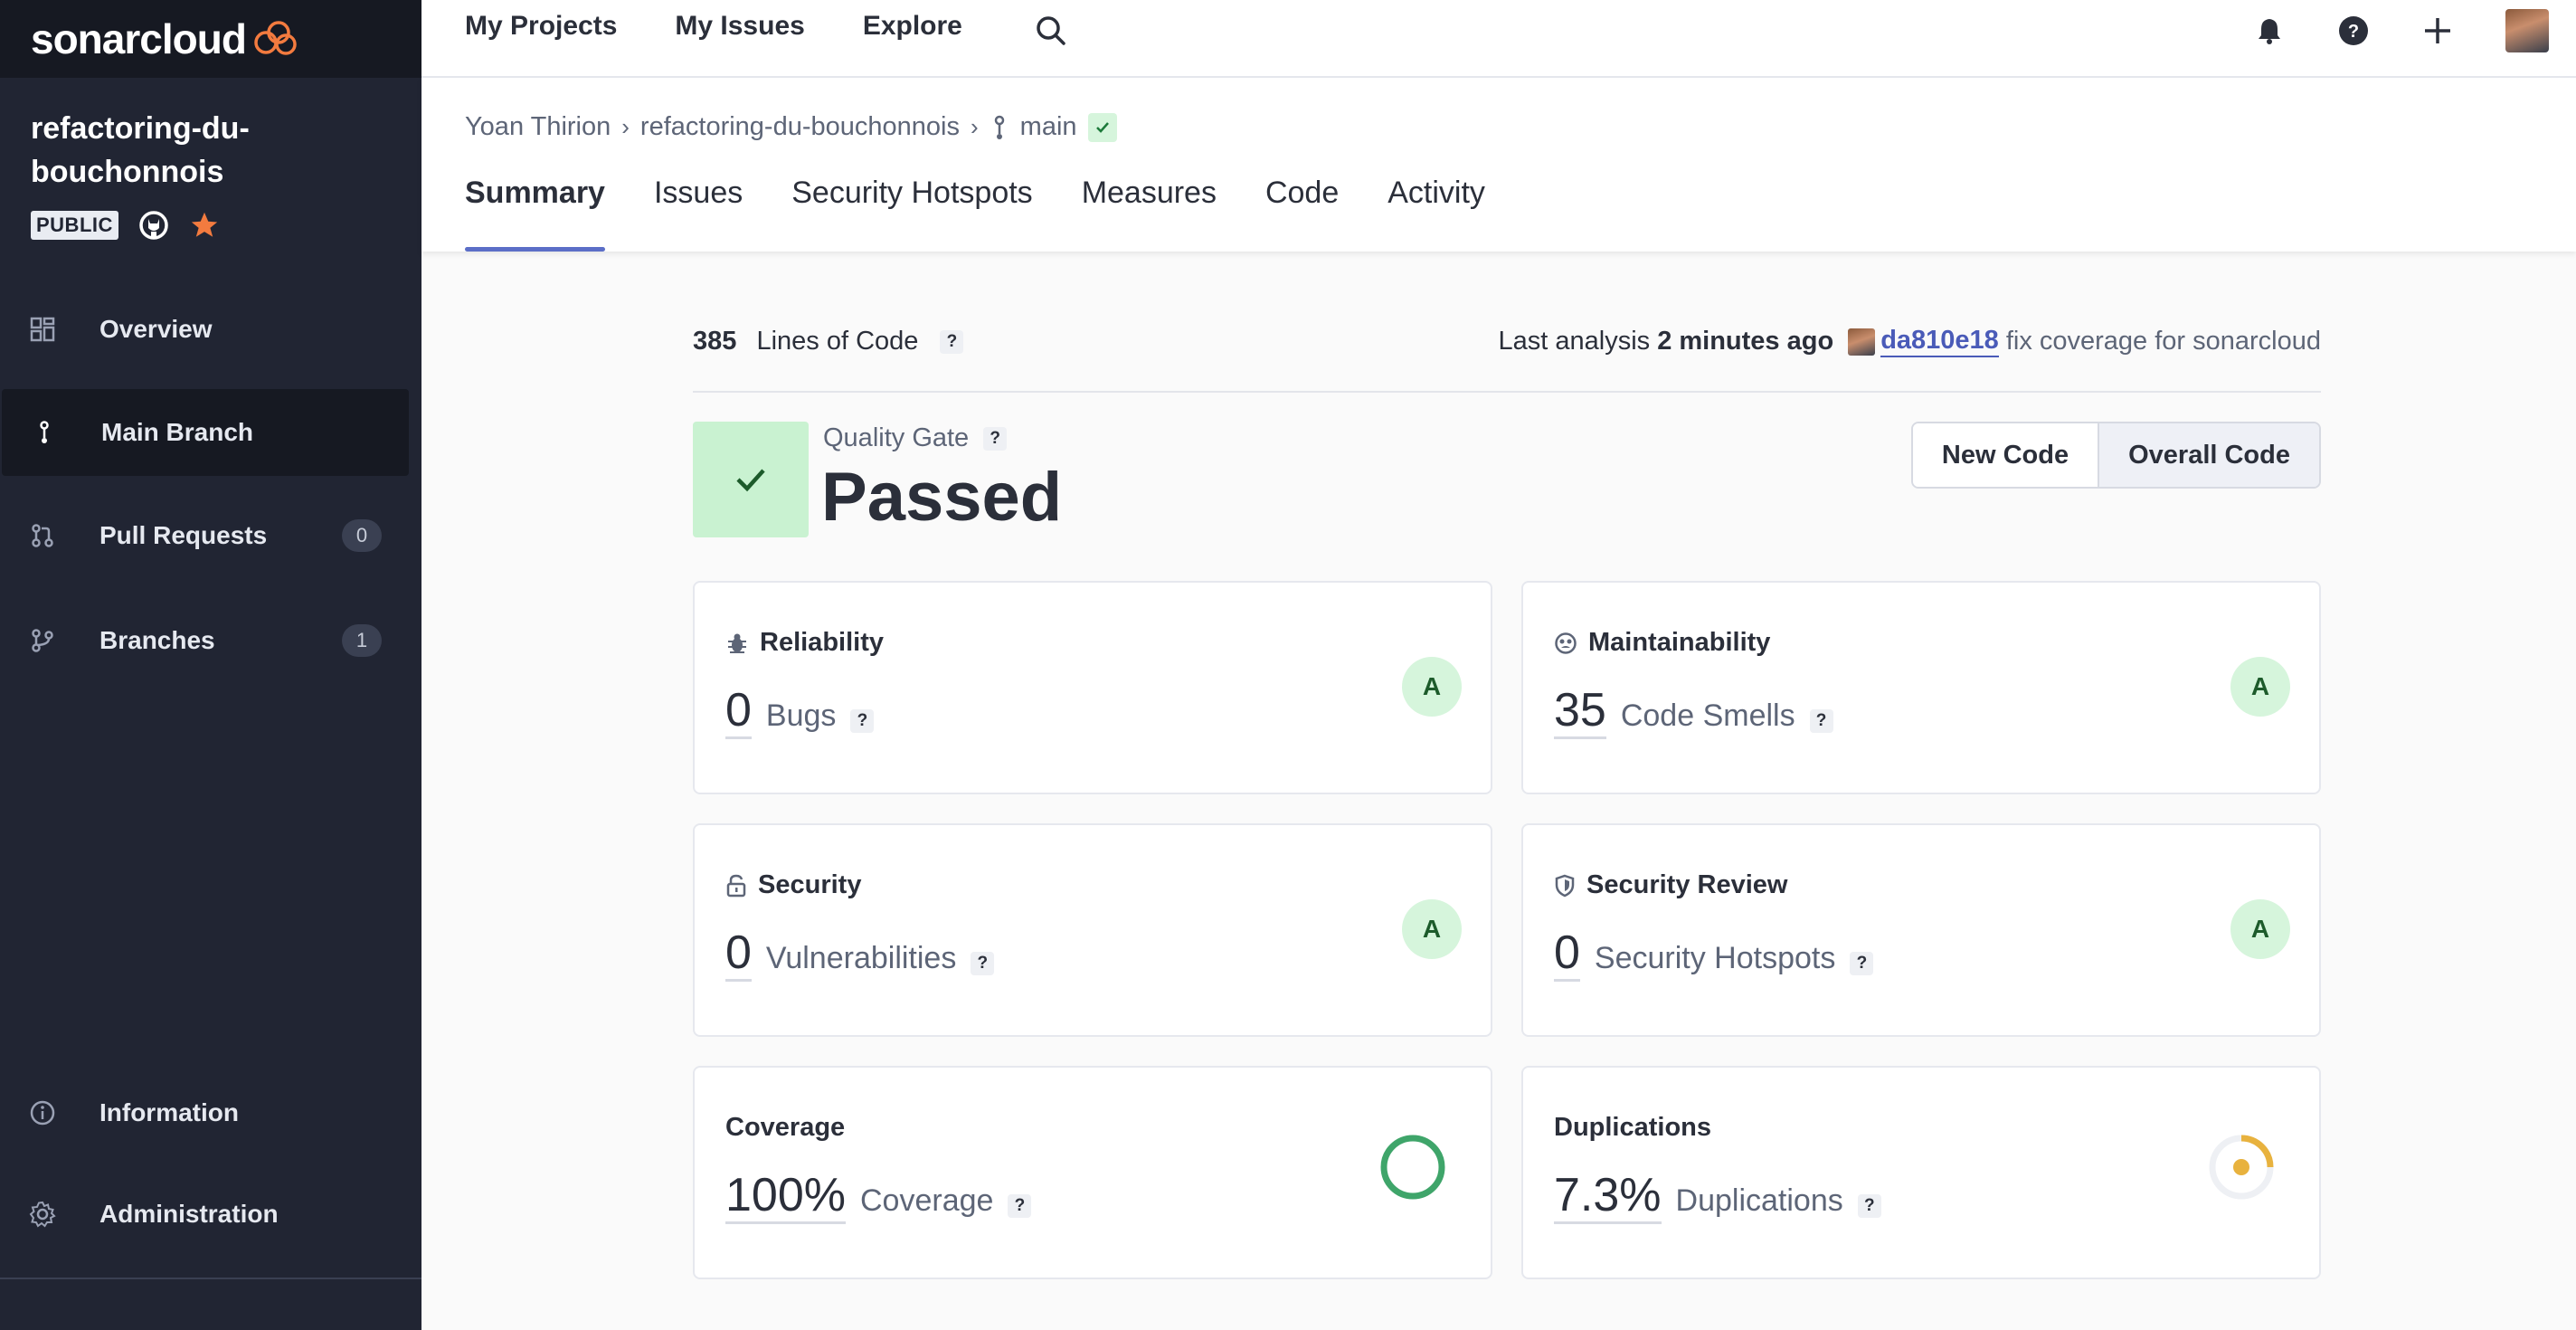 The width and height of the screenshot is (2576, 1330). Describe the element at coordinates (1680, 642) in the screenshot. I see `maintainability-title: Maintainability` at that location.